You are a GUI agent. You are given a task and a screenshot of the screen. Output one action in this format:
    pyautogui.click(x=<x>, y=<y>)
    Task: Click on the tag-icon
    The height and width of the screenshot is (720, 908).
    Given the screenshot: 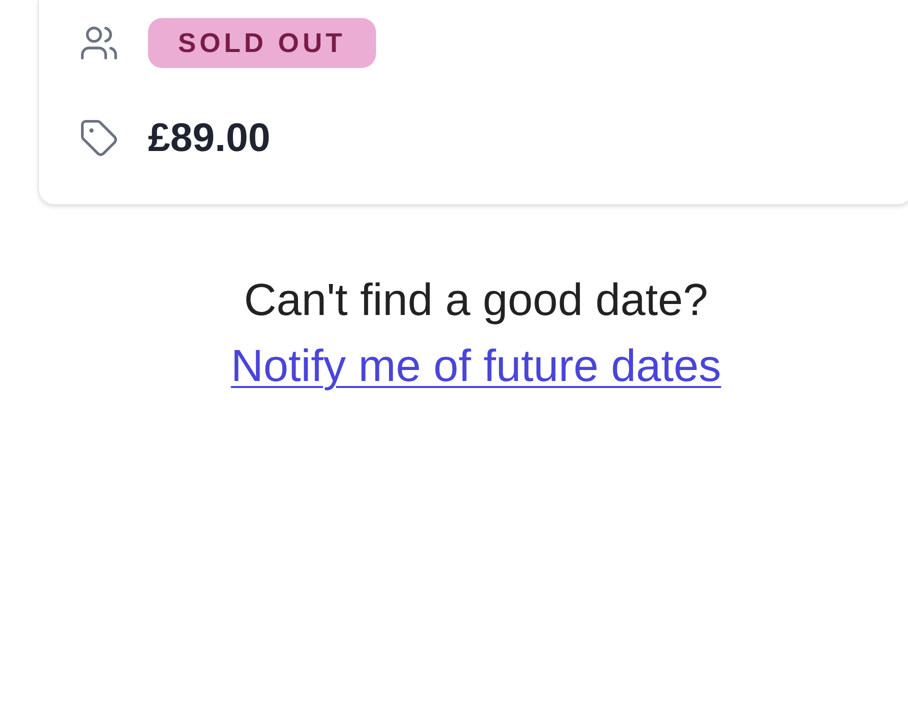 What is the action you would take?
    pyautogui.click(x=99, y=138)
    